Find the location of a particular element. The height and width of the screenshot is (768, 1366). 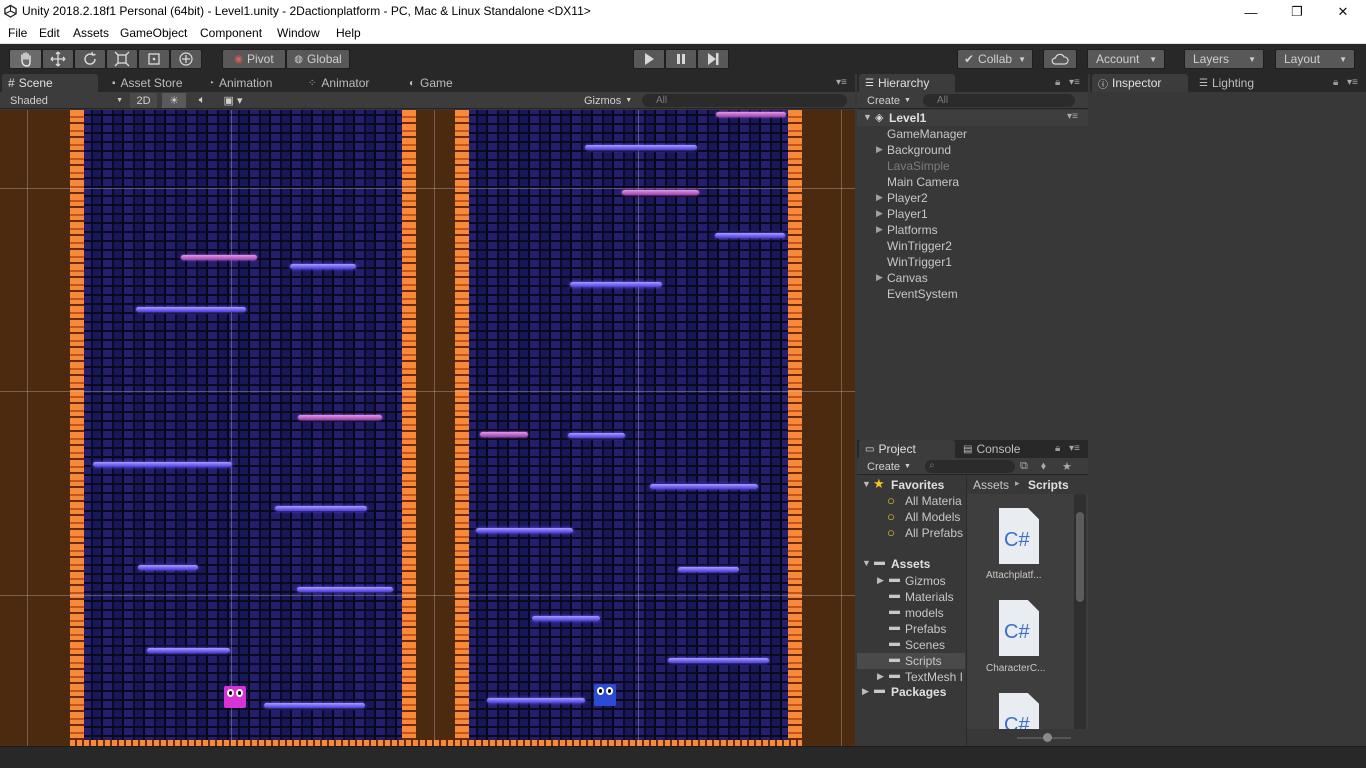

tab-inspector: ⓘ Inspector is located at coordinates (1140, 83).